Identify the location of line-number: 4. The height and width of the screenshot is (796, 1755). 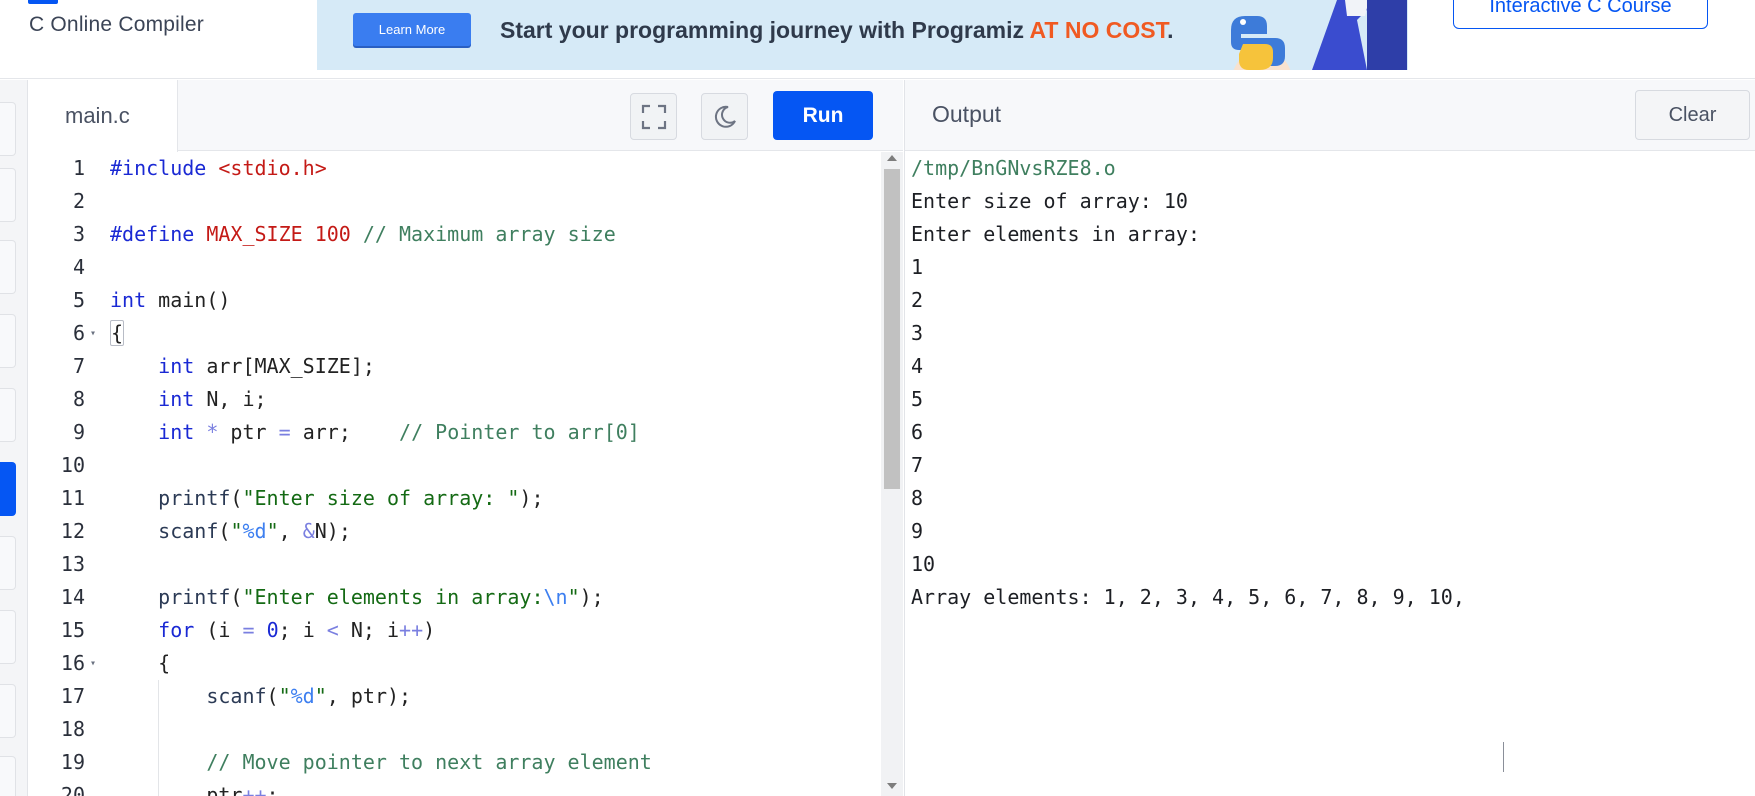
(78, 267).